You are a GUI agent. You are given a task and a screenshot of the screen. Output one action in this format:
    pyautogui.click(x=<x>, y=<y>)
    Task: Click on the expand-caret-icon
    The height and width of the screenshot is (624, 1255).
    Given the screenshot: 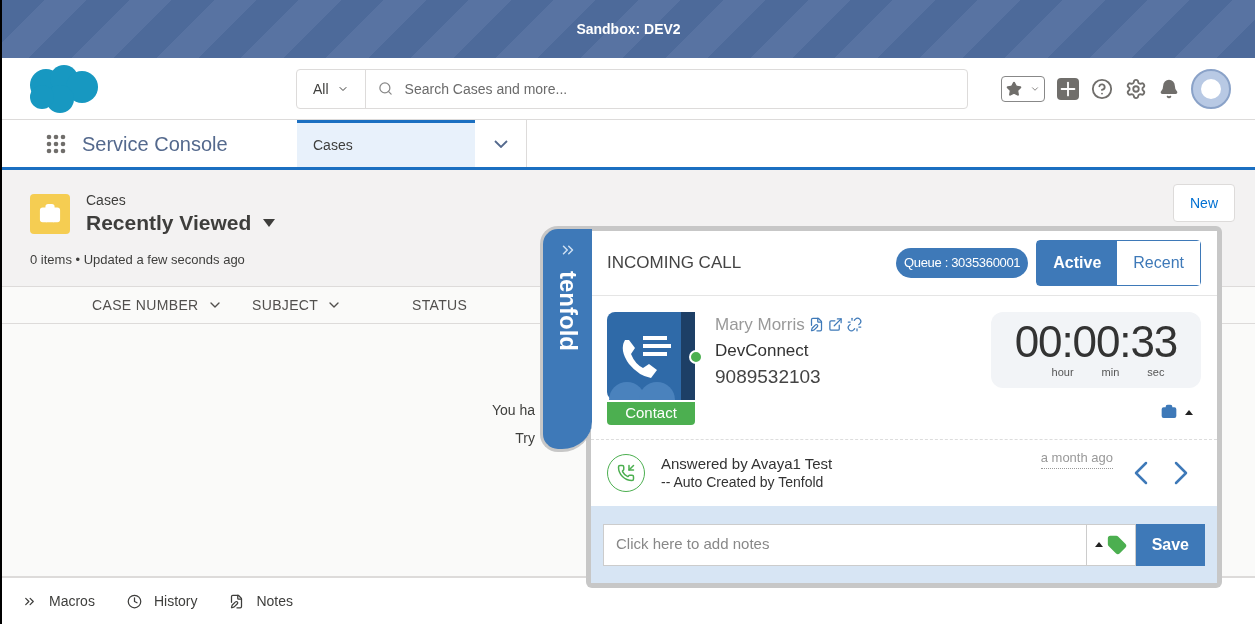 What is the action you would take?
    pyautogui.click(x=1098, y=544)
    